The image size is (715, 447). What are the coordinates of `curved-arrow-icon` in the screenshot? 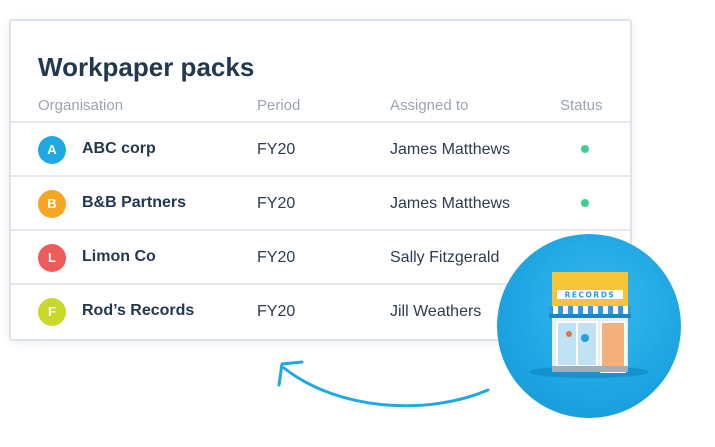 It's located at (383, 384).